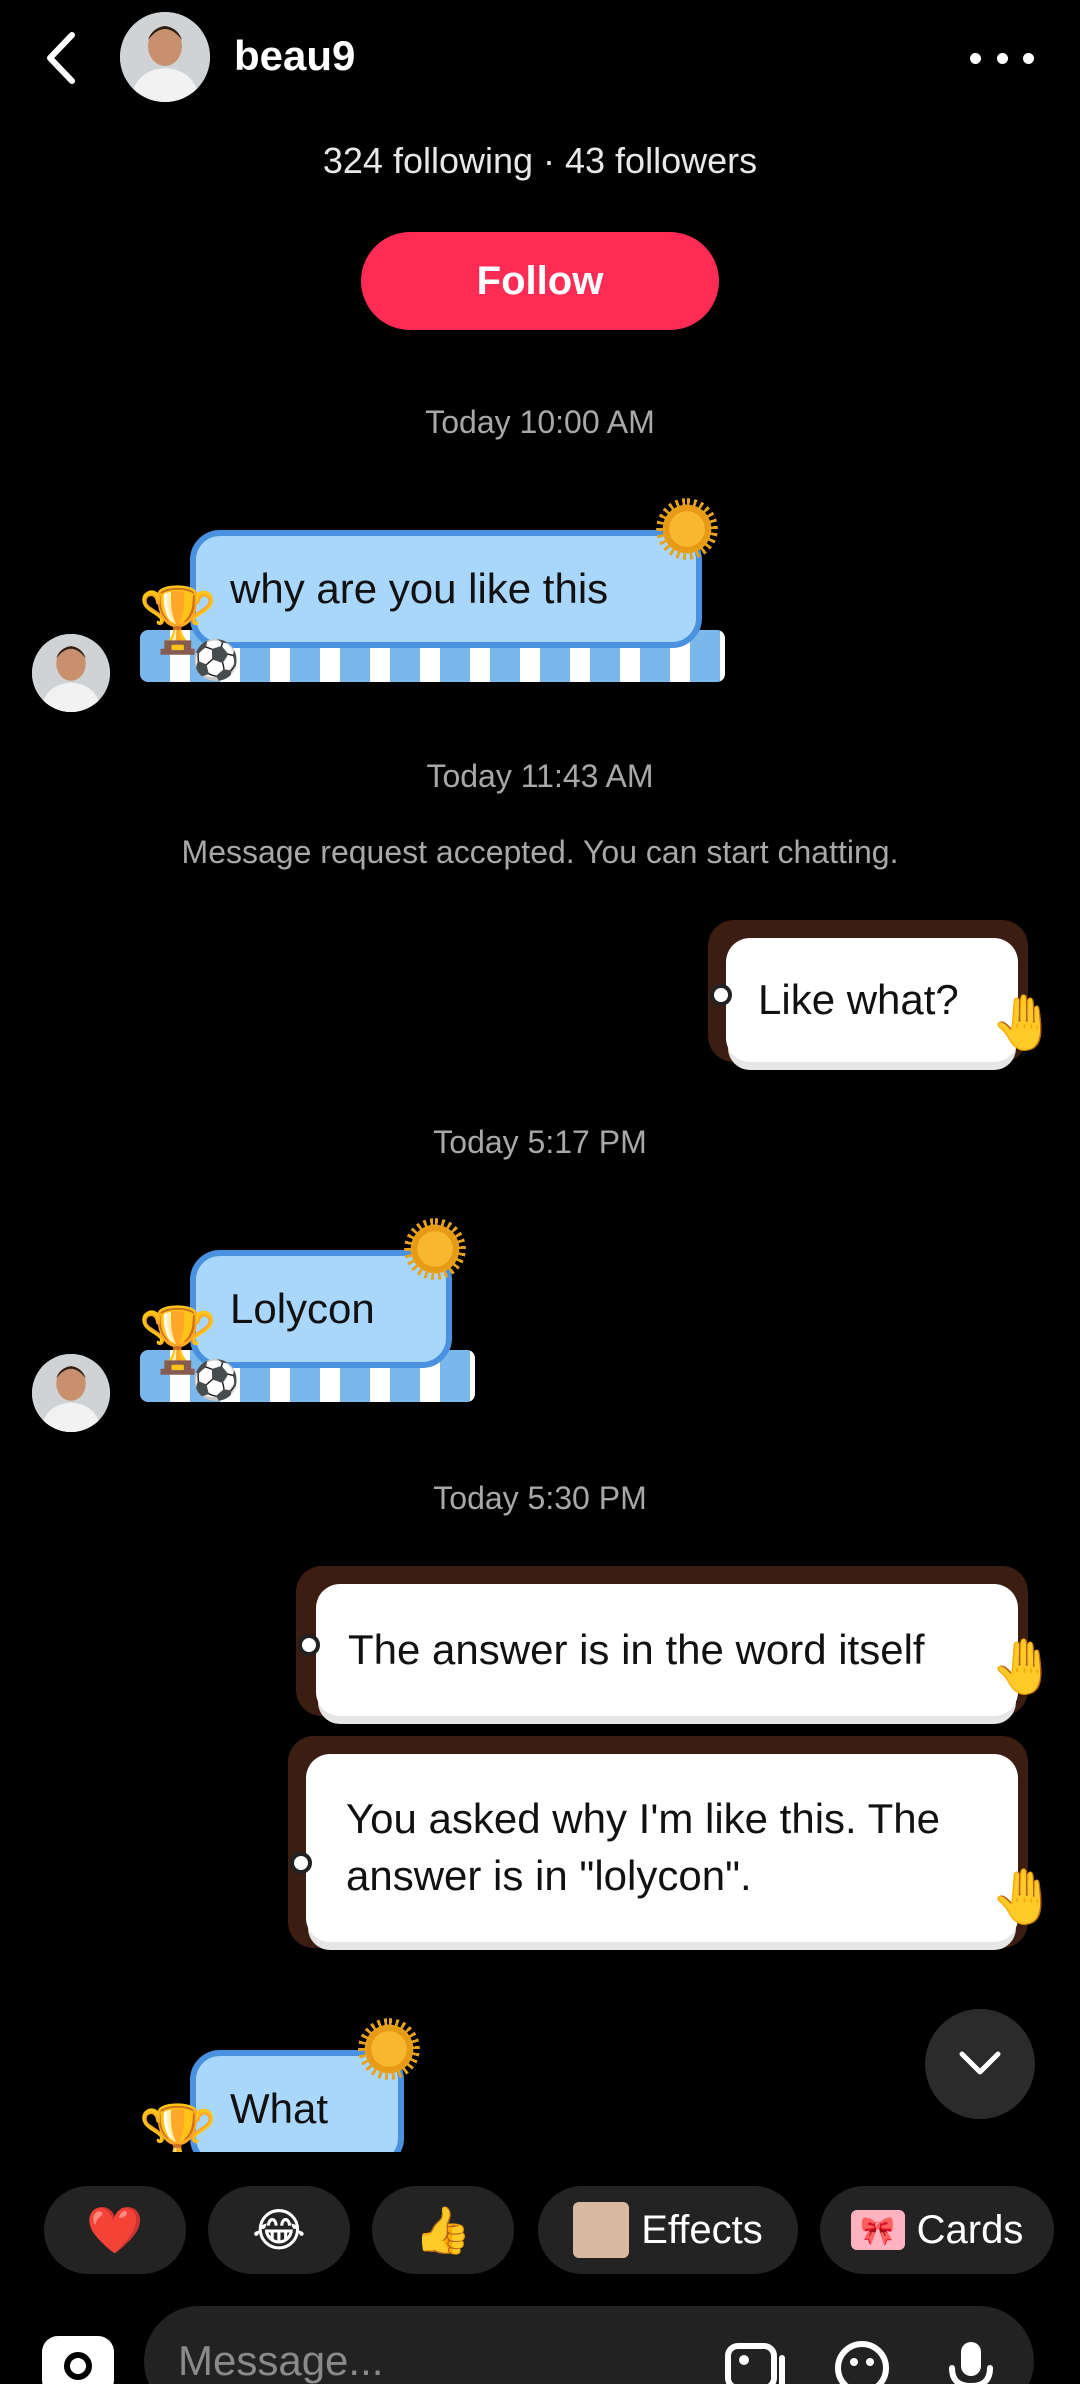 This screenshot has width=1080, height=2384. I want to click on more-options-button, so click(1002, 58).